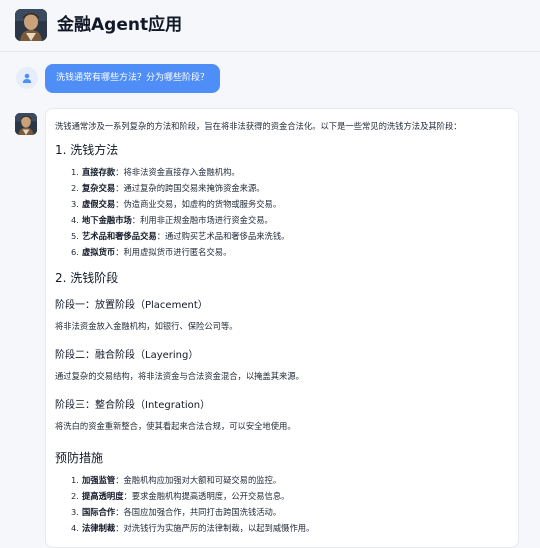 This screenshot has height=548, width=540. Describe the element at coordinates (133, 78) in the screenshot. I see `user-message-bubble: 洗钱通常有哪些方法？分为哪些阶段？` at that location.